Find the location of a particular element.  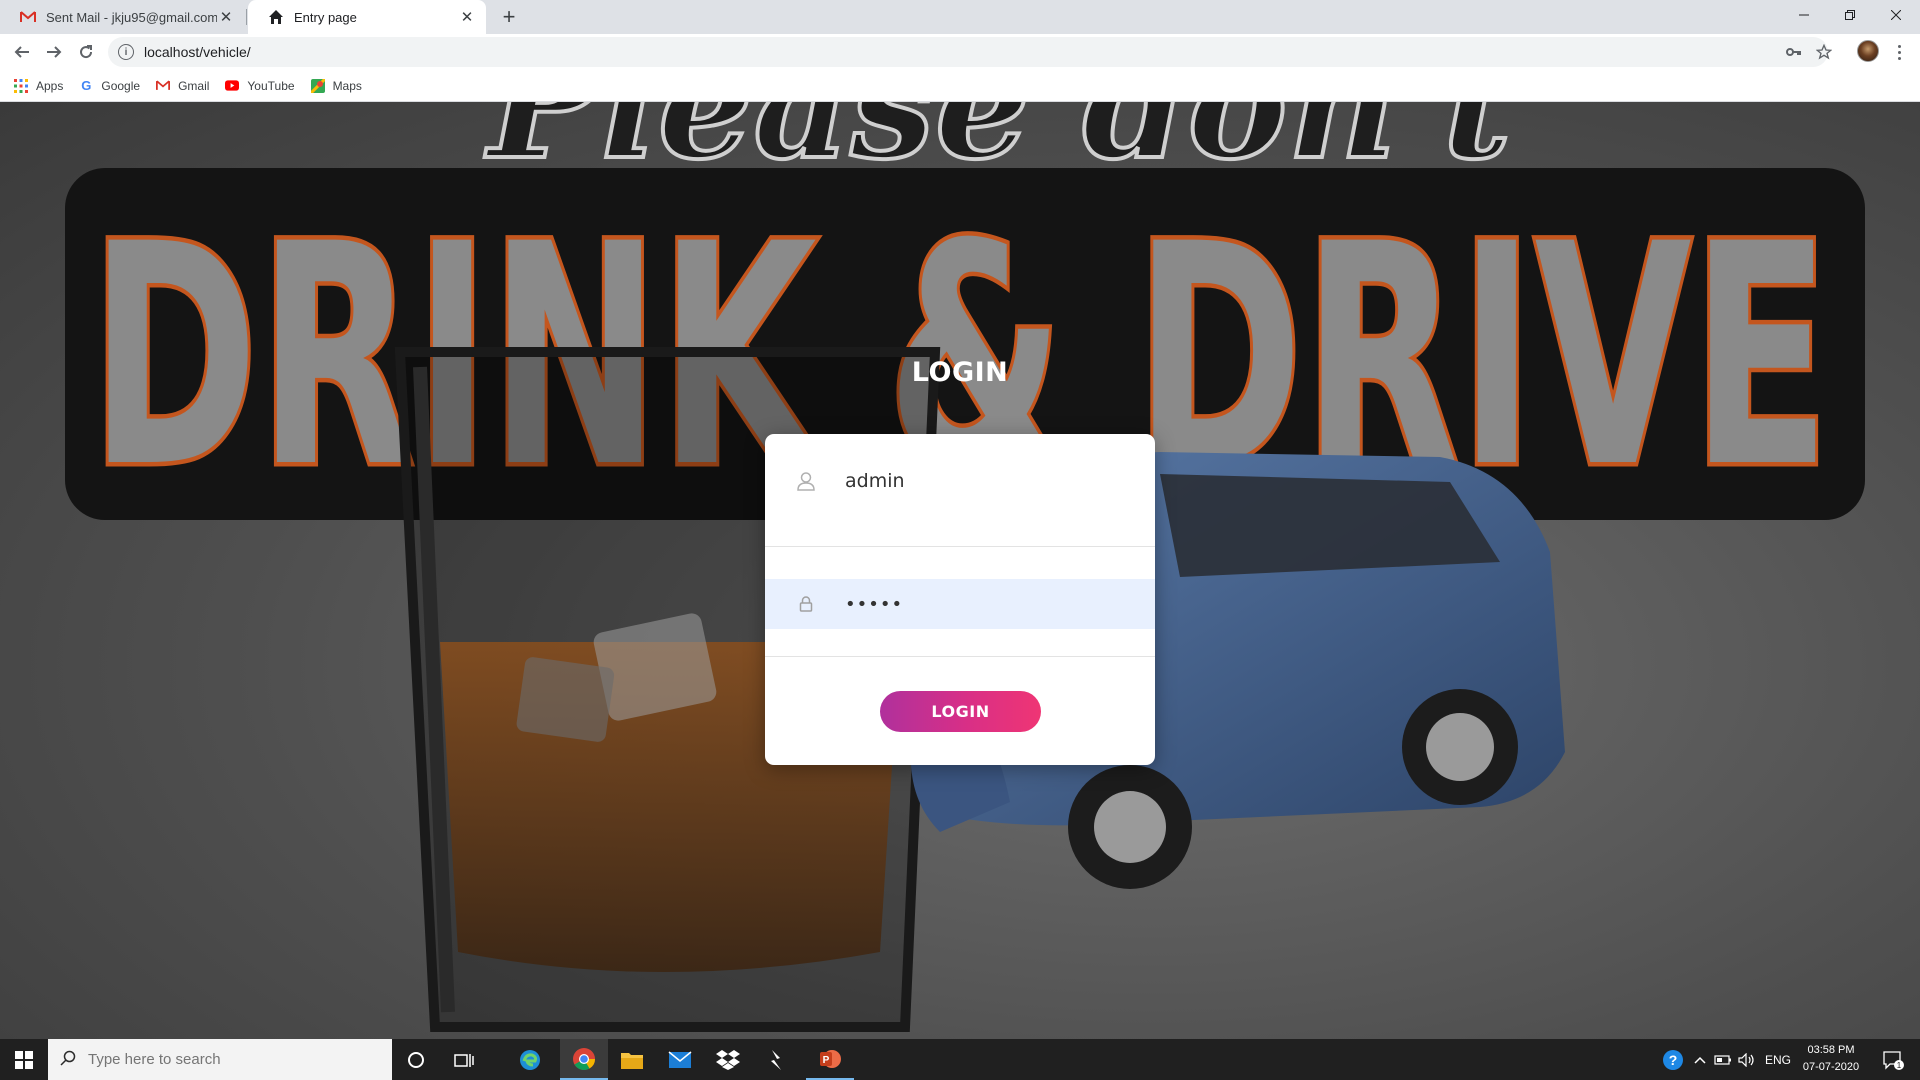

bookmark-google: G Google is located at coordinates (110, 85).